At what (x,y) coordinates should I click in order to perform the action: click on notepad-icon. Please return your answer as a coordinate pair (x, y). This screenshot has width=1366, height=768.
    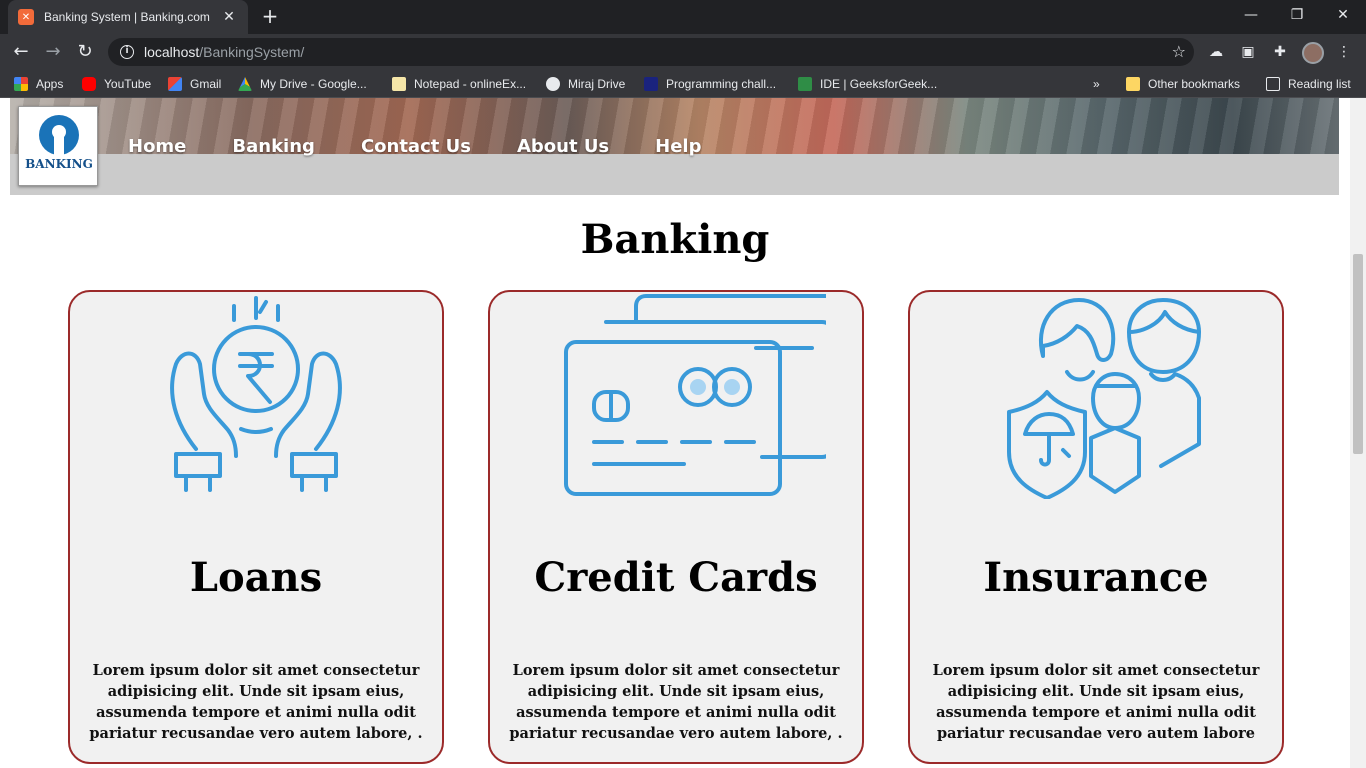
    Looking at the image, I should click on (399, 84).